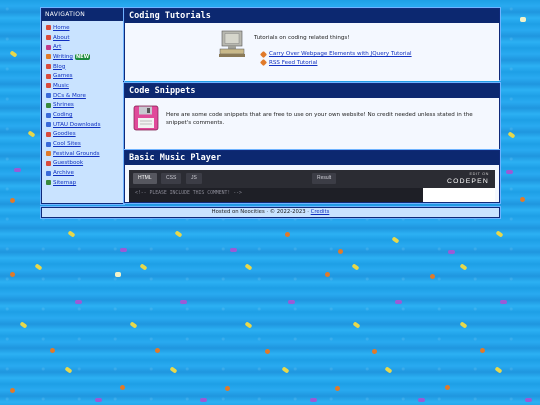 The width and height of the screenshot is (540, 405). What do you see at coordinates (61, 38) in the screenshot?
I see `sidebar-item-label: About` at bounding box center [61, 38].